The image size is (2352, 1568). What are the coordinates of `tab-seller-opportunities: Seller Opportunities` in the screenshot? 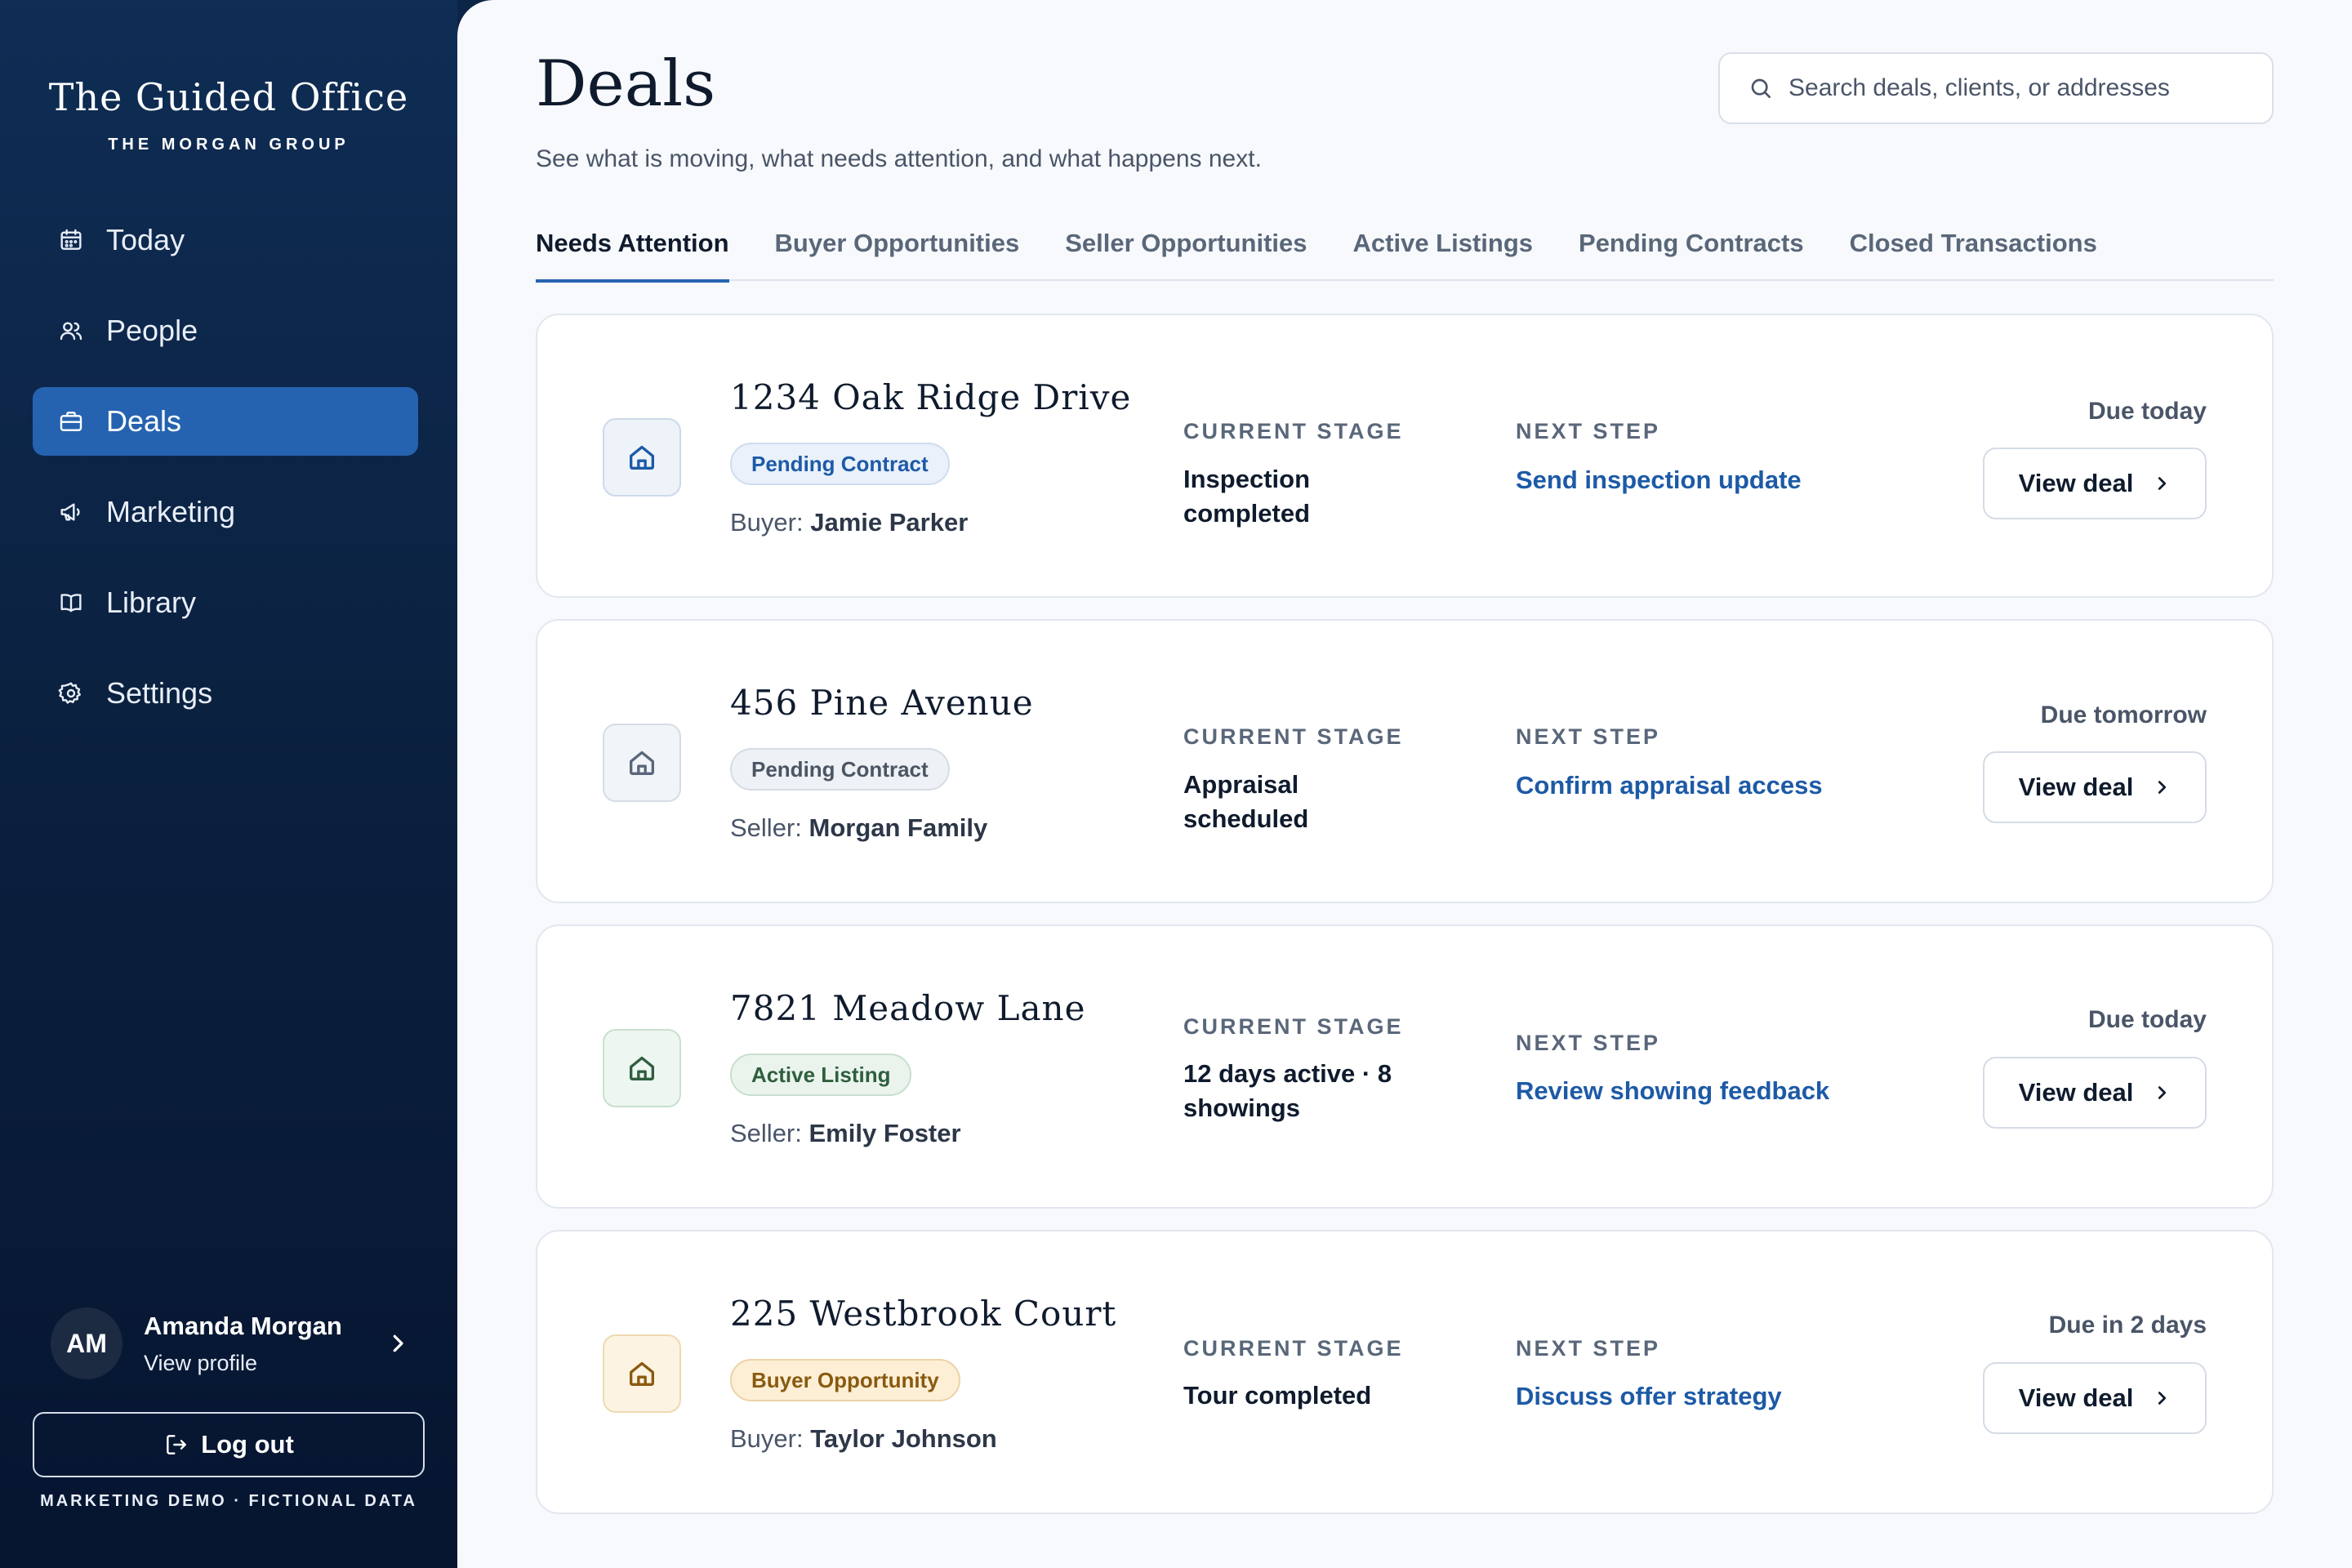 It's located at (1186, 247).